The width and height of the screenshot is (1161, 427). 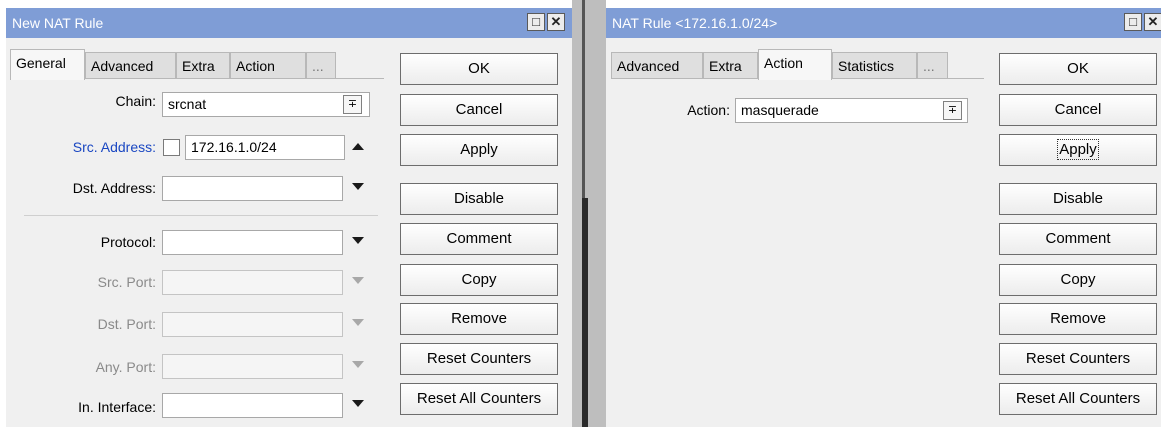 What do you see at coordinates (289, 23) in the screenshot?
I see `title-bar: New NAT Rule □ ✕` at bounding box center [289, 23].